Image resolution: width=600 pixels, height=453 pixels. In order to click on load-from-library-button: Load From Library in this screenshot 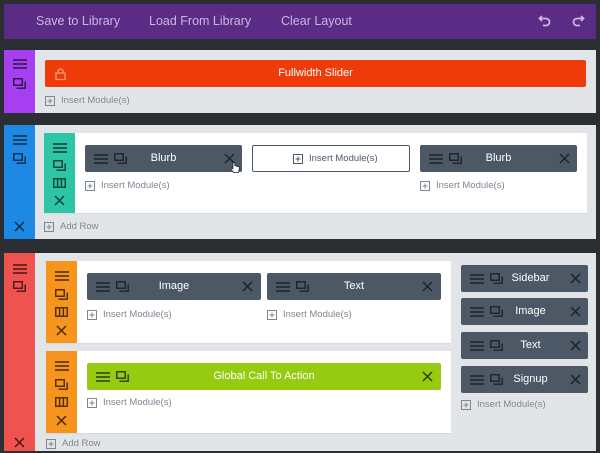, I will do `click(200, 21)`.